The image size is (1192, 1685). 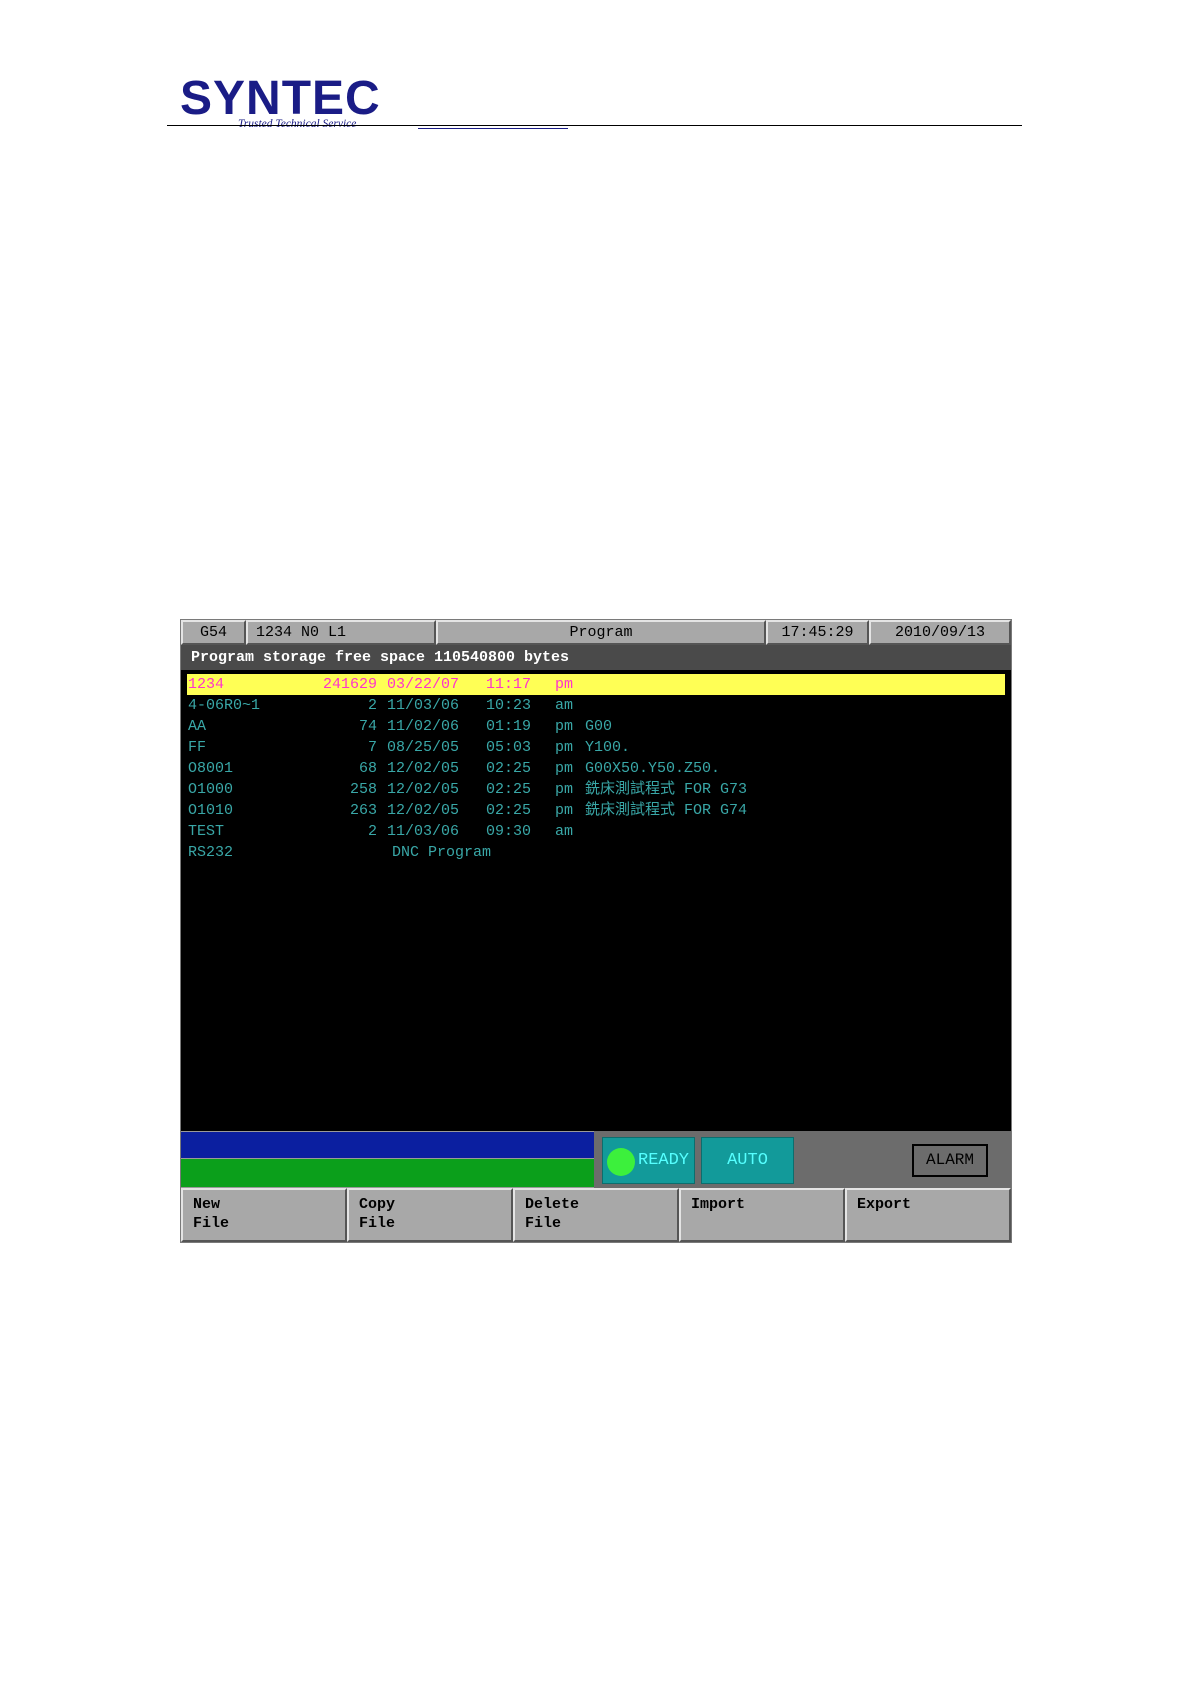 I want to click on file-time: 11:17, so click(x=509, y=684).